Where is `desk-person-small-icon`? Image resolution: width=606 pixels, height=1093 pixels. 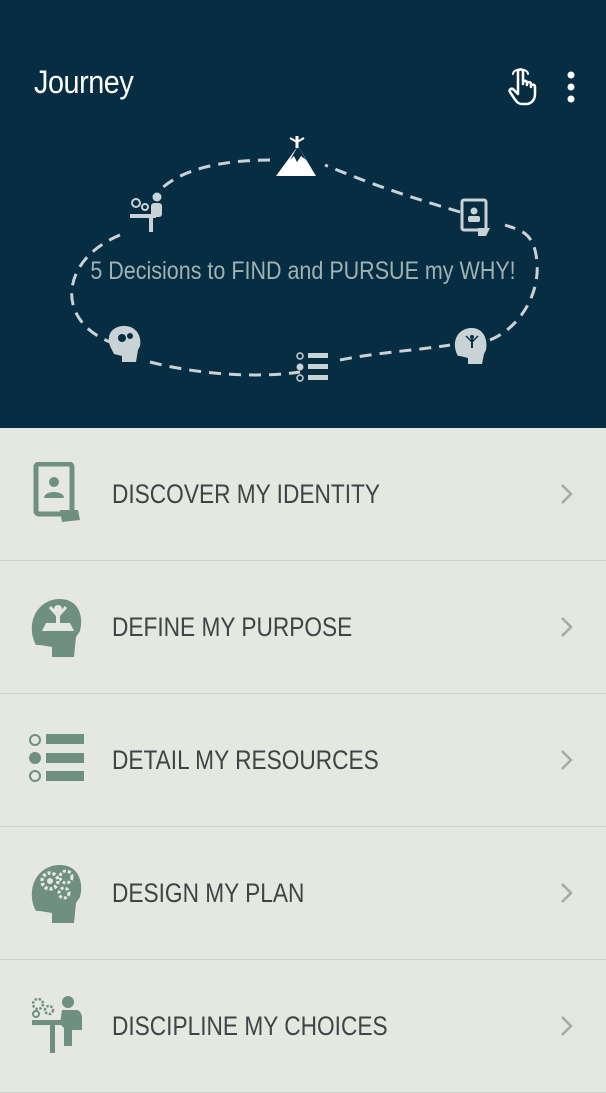 desk-person-small-icon is located at coordinates (146, 212).